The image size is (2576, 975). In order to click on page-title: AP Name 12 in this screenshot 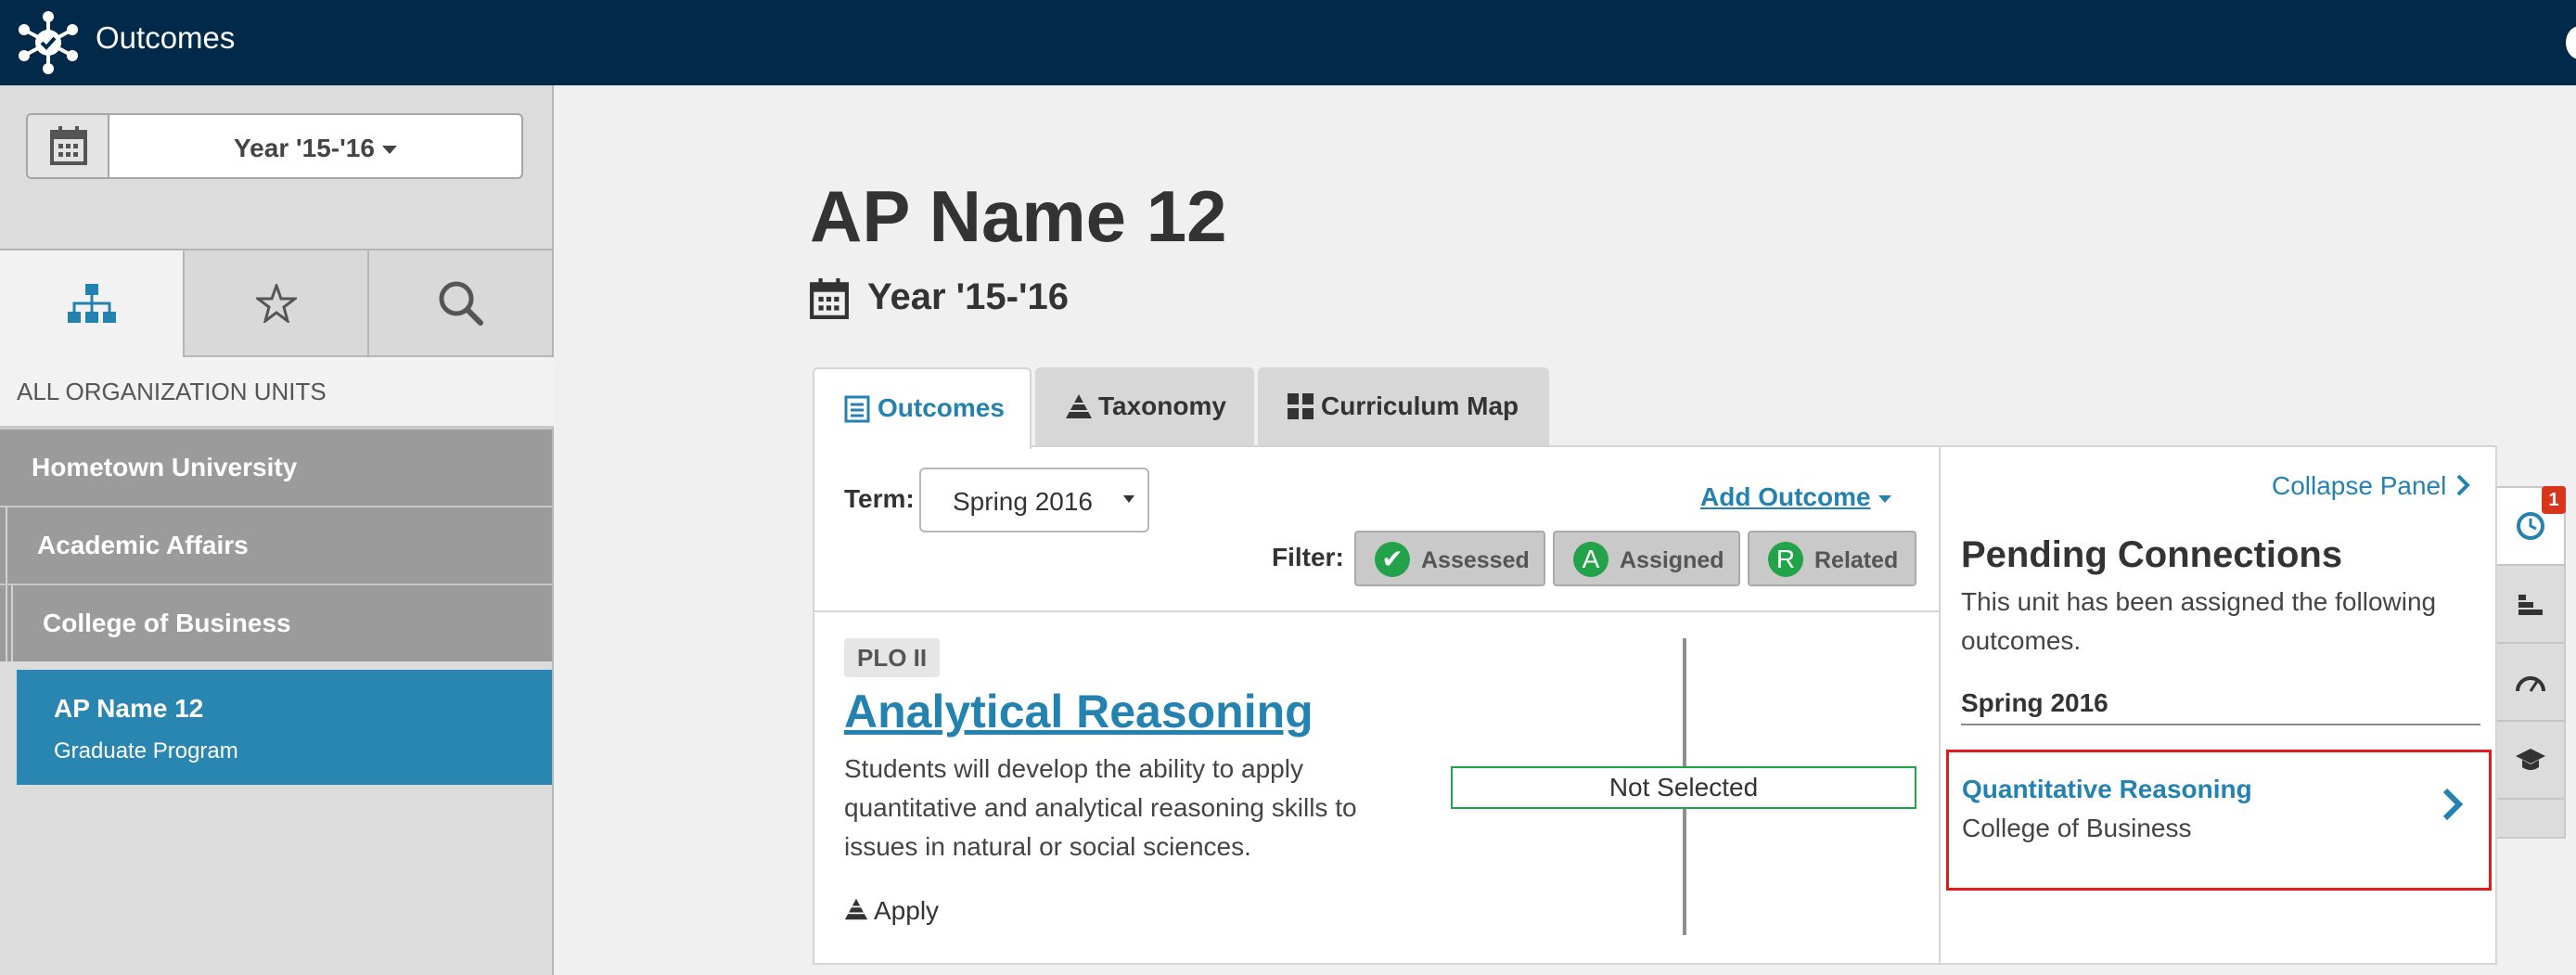, I will do `click(1018, 216)`.